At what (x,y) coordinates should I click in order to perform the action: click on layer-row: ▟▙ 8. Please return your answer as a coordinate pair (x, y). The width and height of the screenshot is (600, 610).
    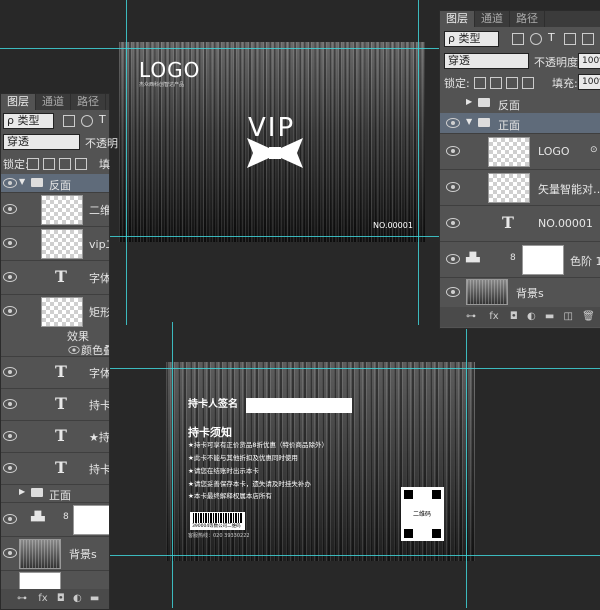
    Looking at the image, I should click on (55, 519).